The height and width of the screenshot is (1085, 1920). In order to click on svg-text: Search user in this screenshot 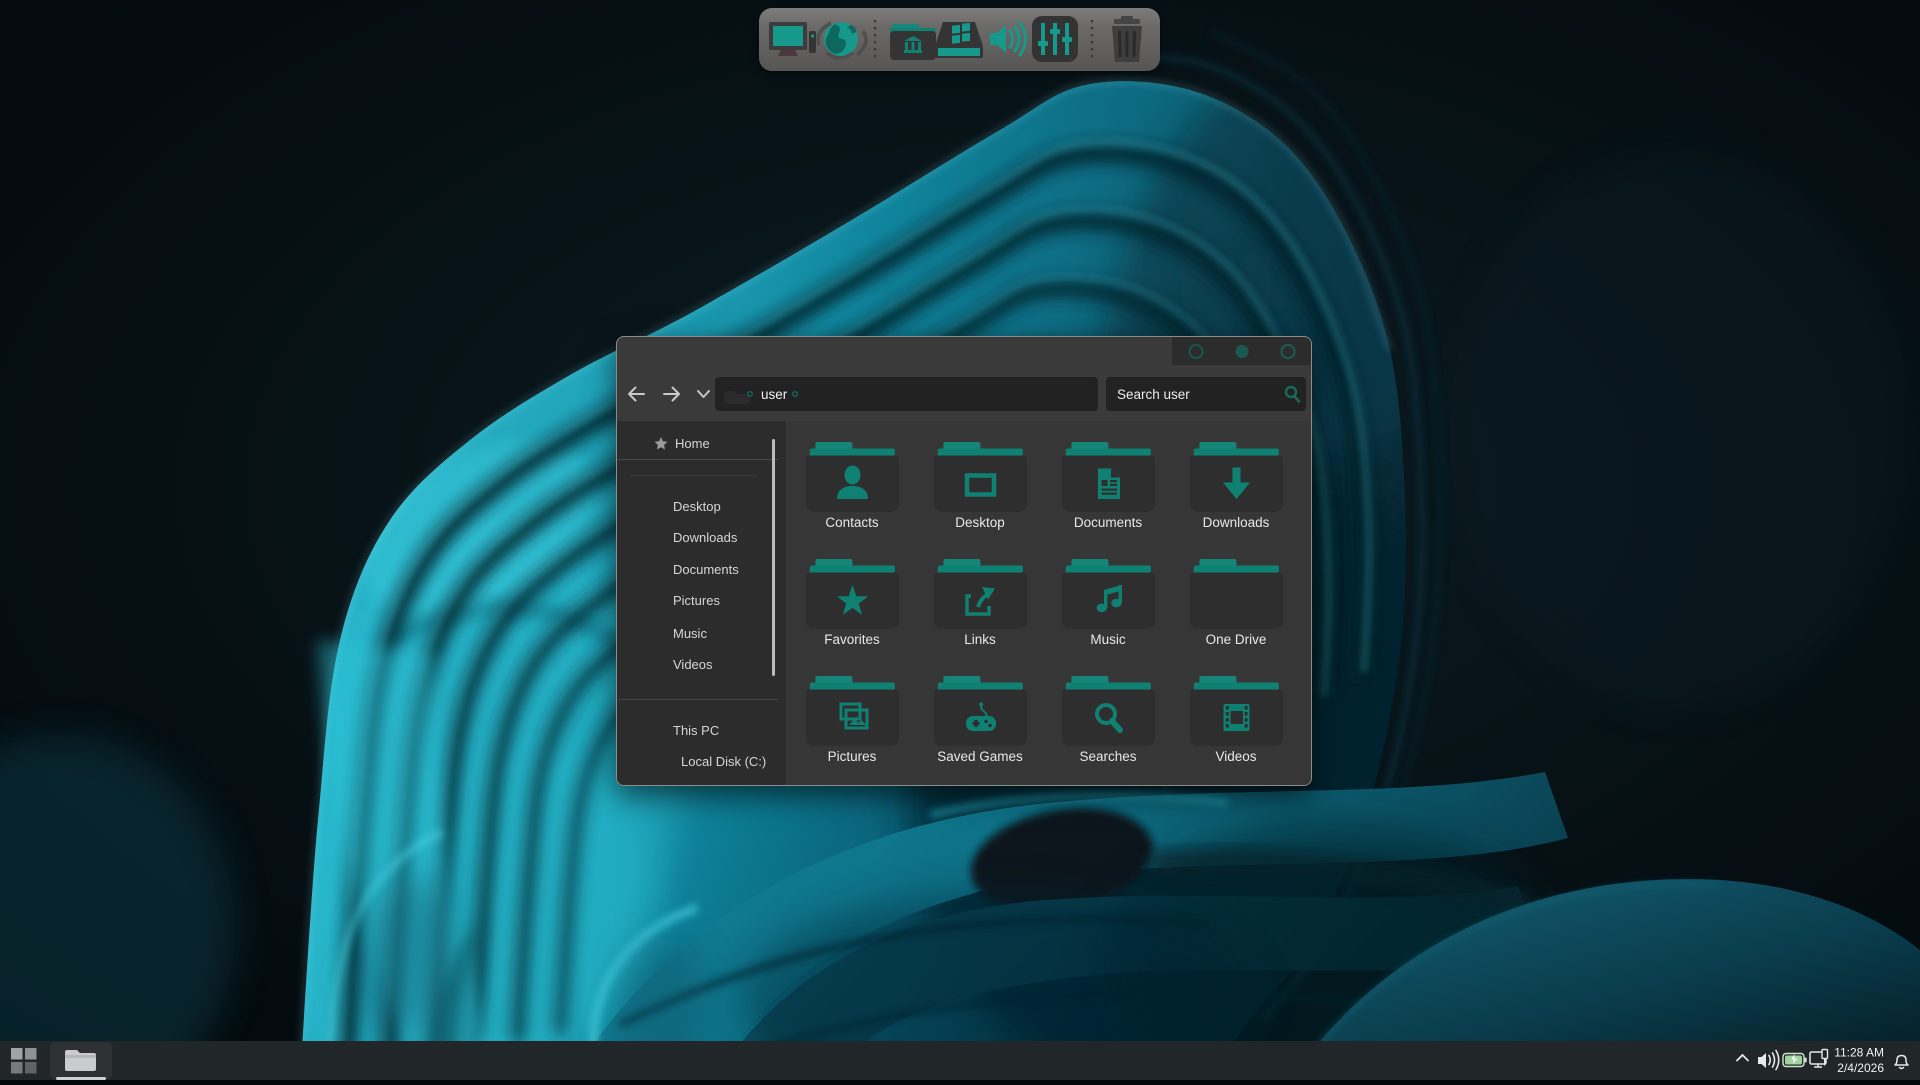, I will do `click(1153, 394)`.